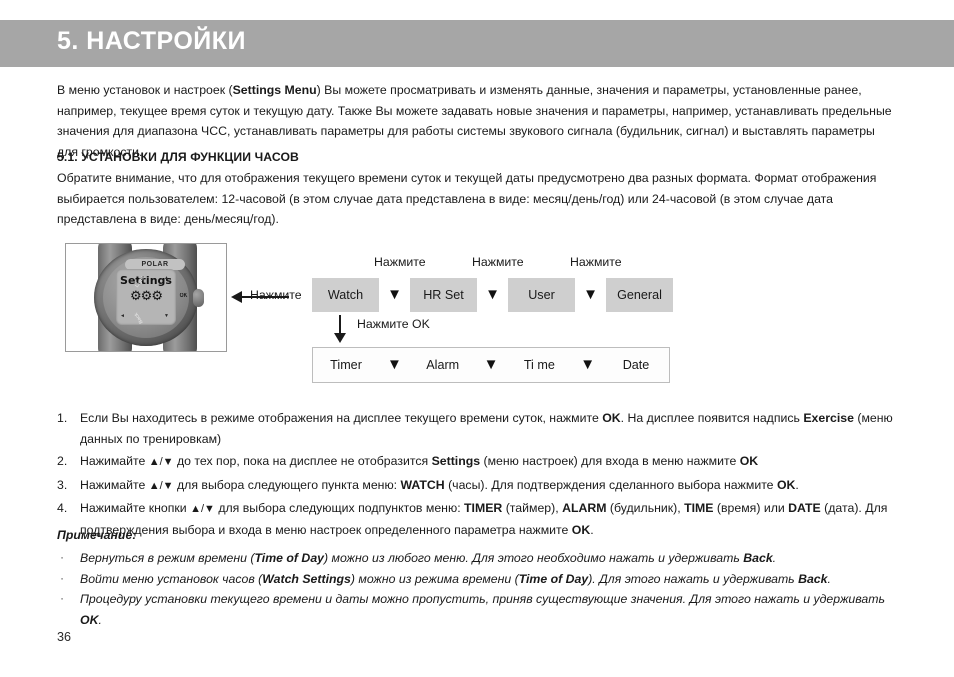  I want to click on flow-item-general: General, so click(639, 295).